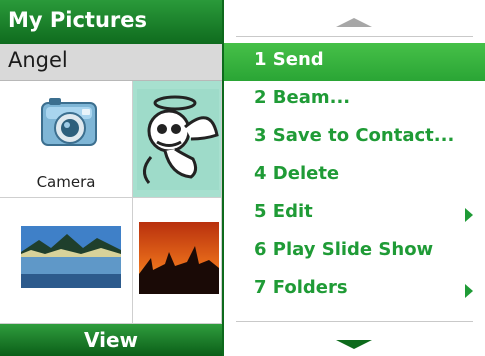 This screenshot has height=356, width=485. I want to click on menu-item-delete: 4 Delete, so click(354, 176).